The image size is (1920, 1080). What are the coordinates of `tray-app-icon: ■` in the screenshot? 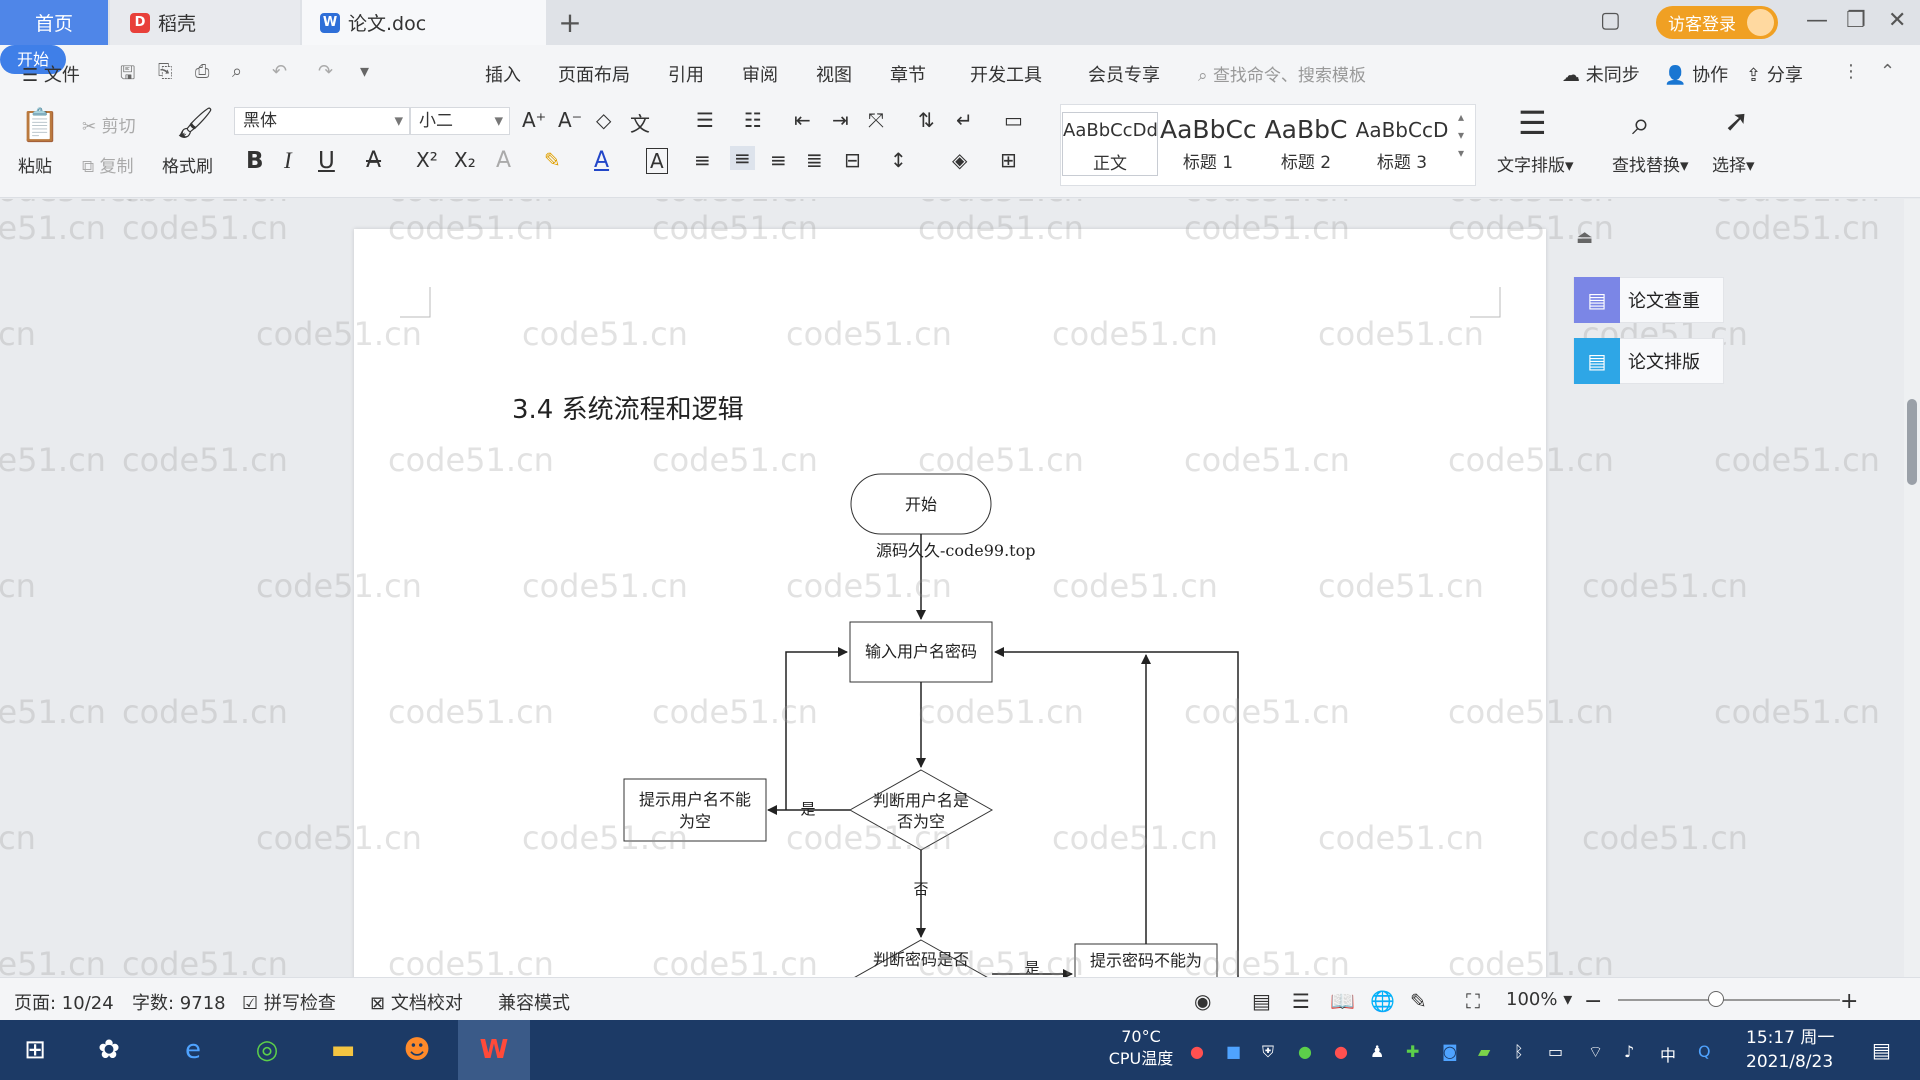 It's located at (1233, 1051).